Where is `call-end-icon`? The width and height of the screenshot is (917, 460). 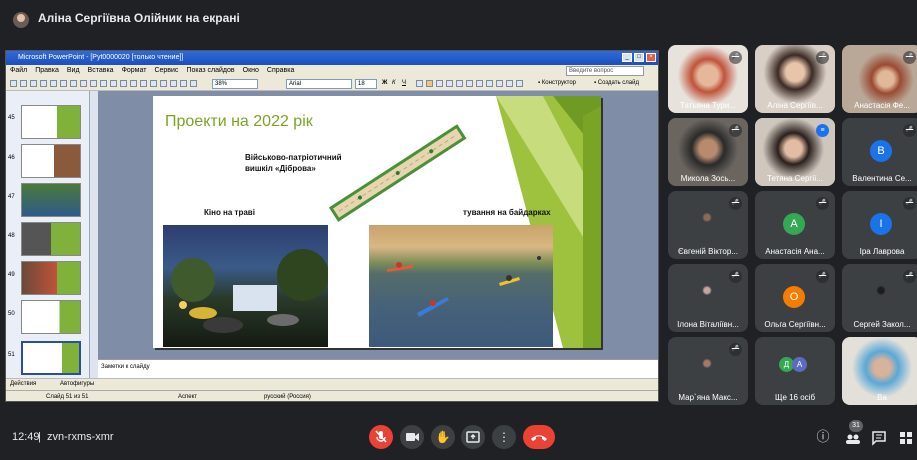 call-end-icon is located at coordinates (539, 437).